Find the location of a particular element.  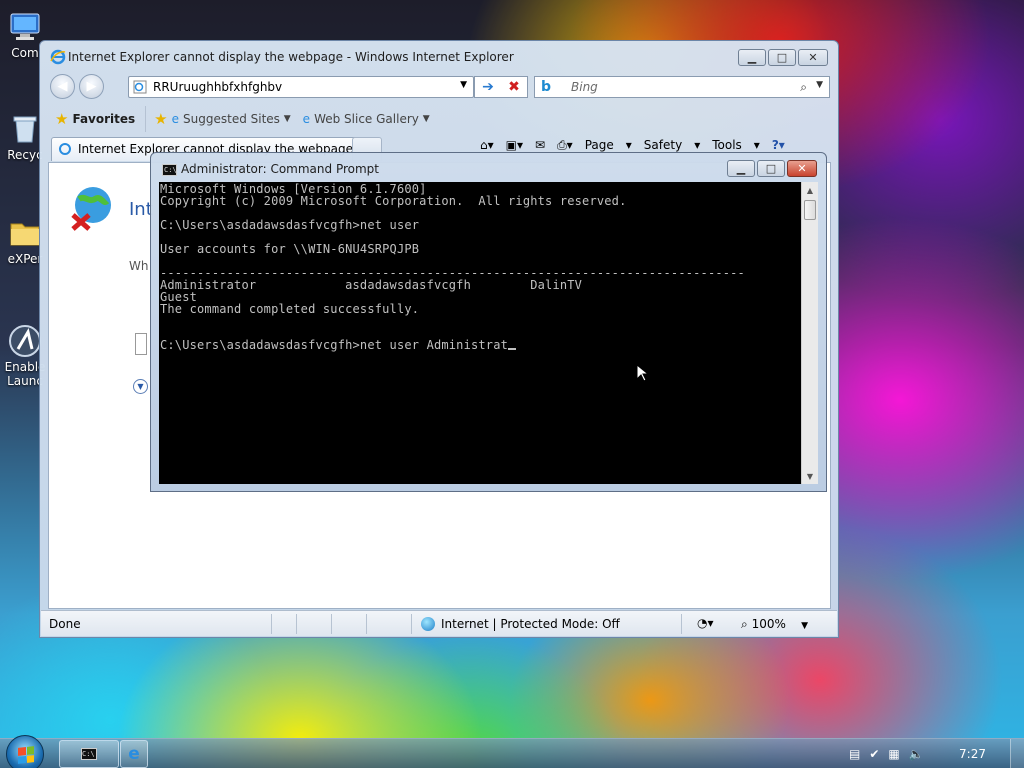

safety-menu: Safety ▾ is located at coordinates (672, 145).